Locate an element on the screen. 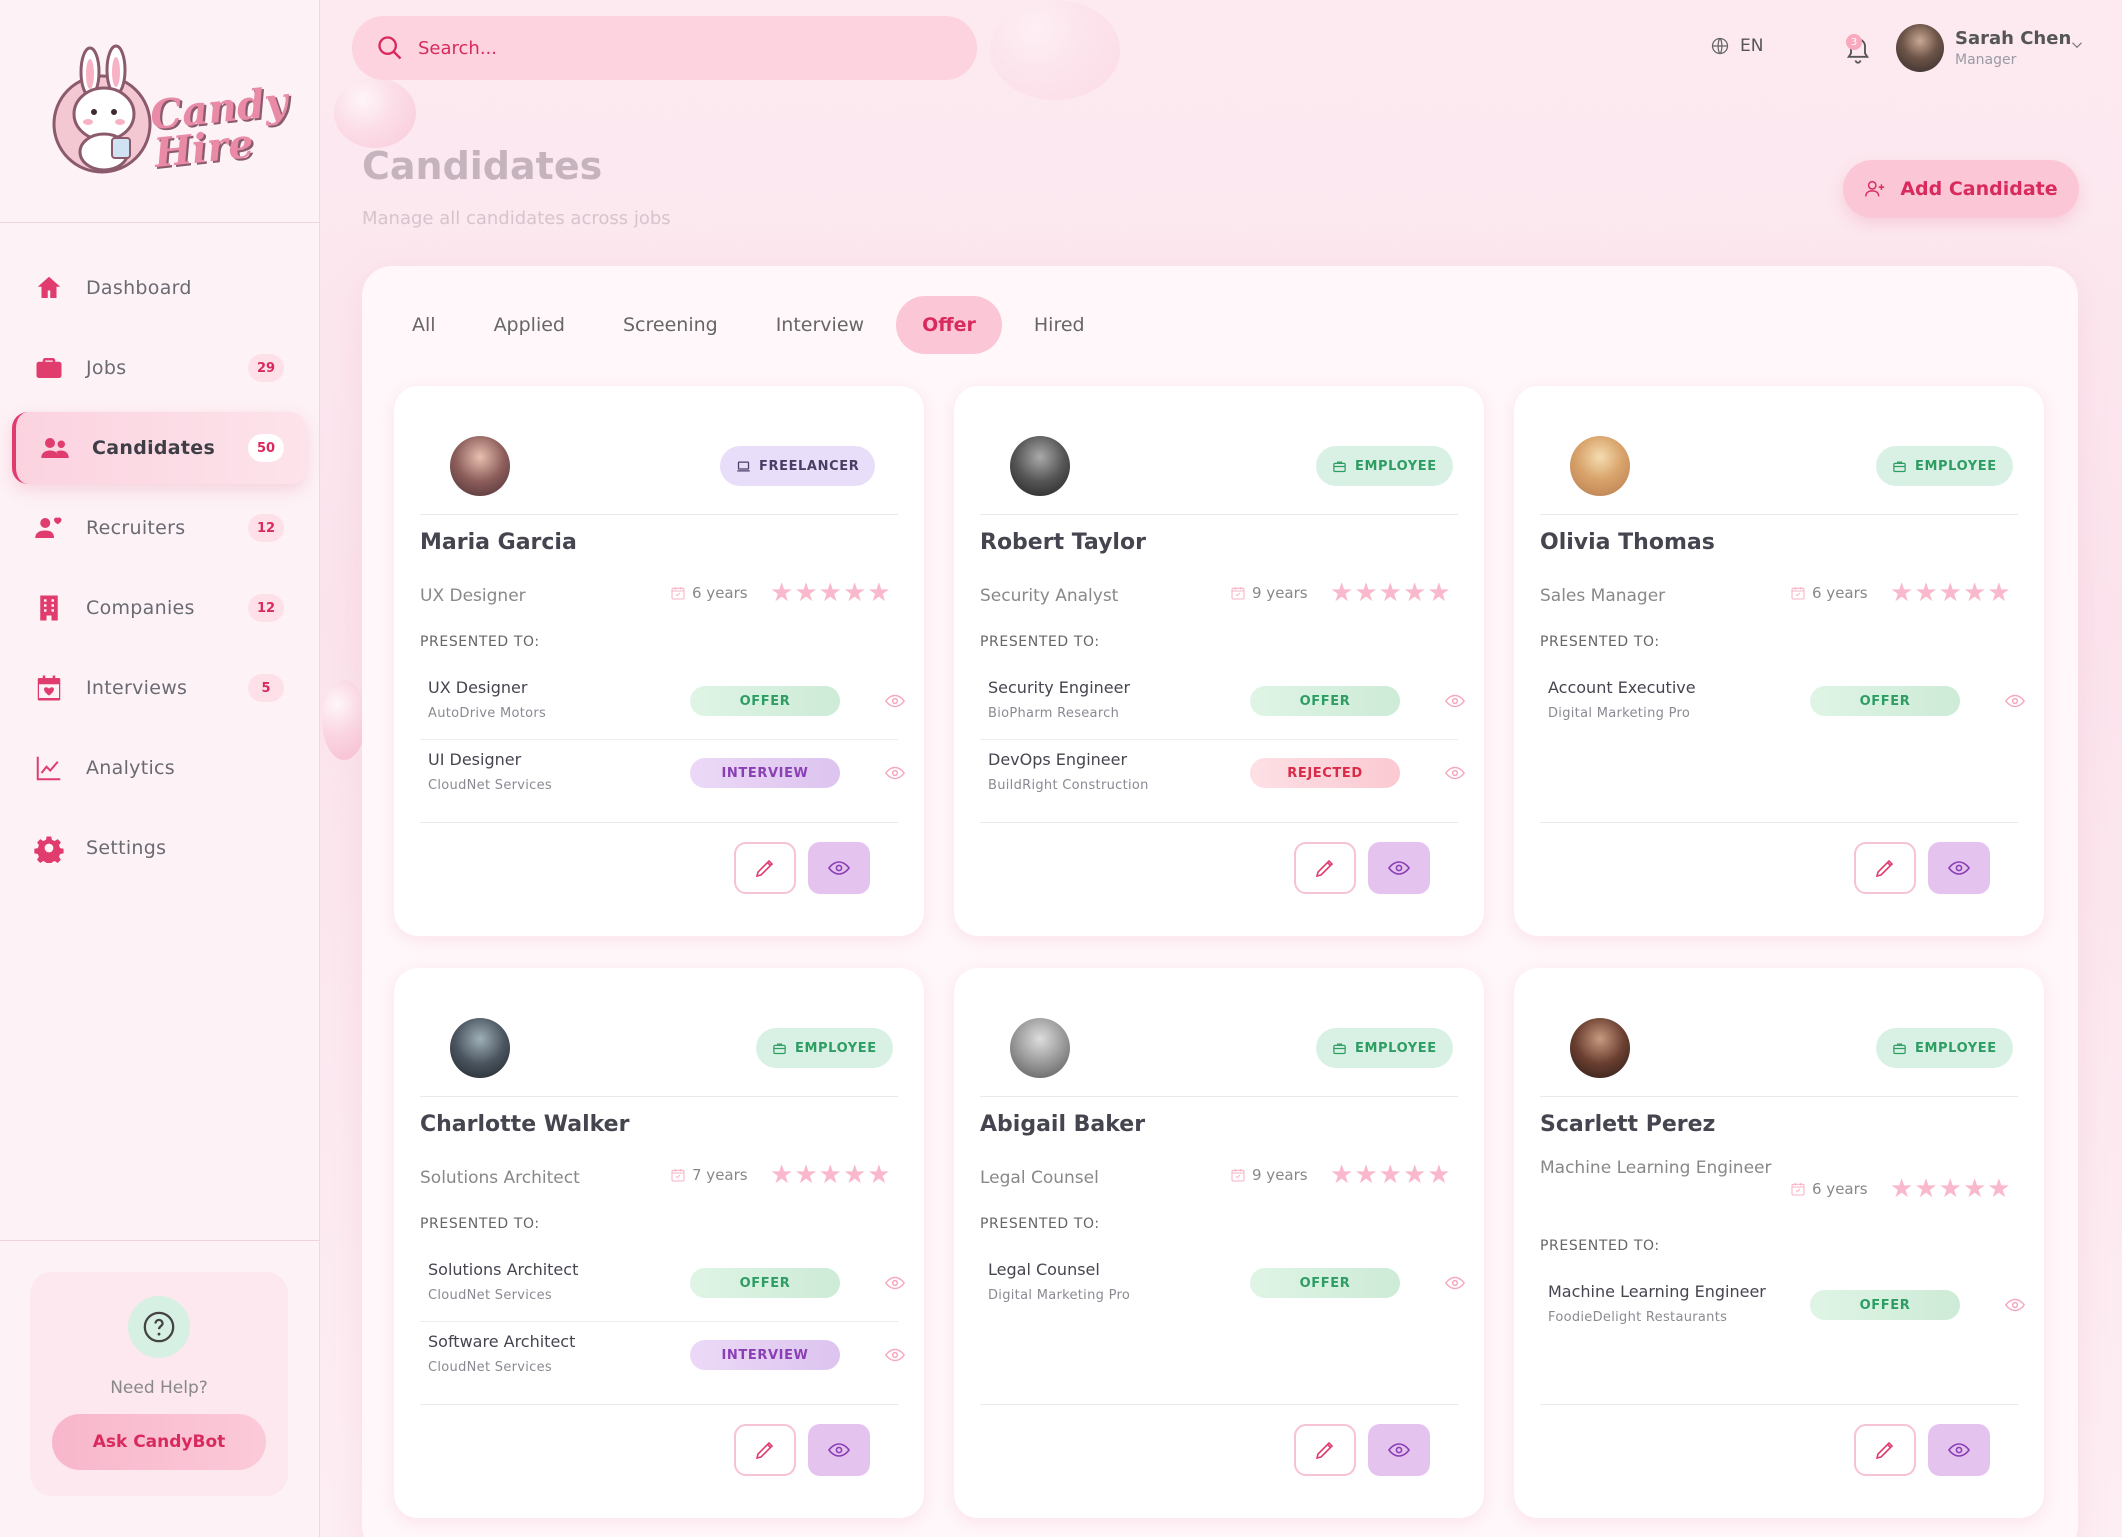 The height and width of the screenshot is (1537, 2122). candidate-name: Scarlett Perez is located at coordinates (1627, 1124).